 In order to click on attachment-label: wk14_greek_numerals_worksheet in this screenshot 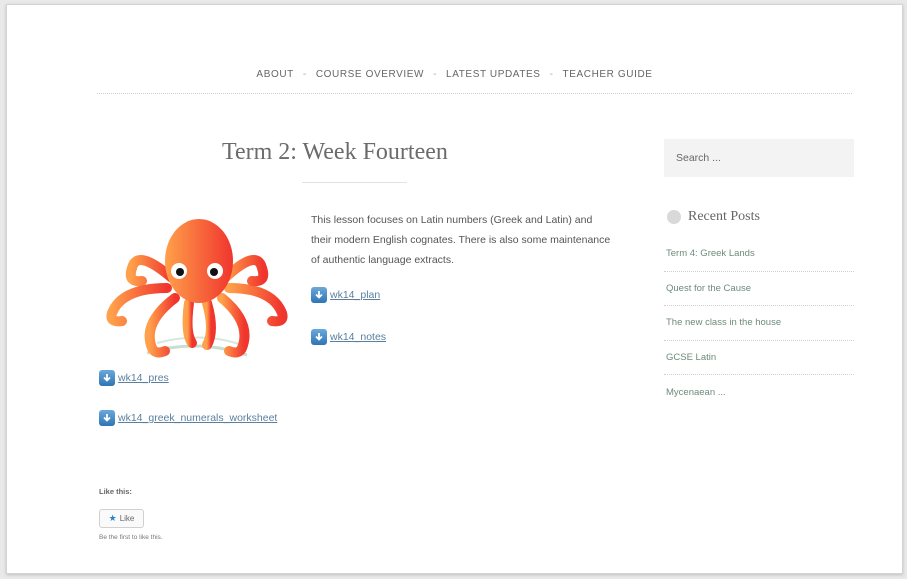, I will do `click(198, 418)`.